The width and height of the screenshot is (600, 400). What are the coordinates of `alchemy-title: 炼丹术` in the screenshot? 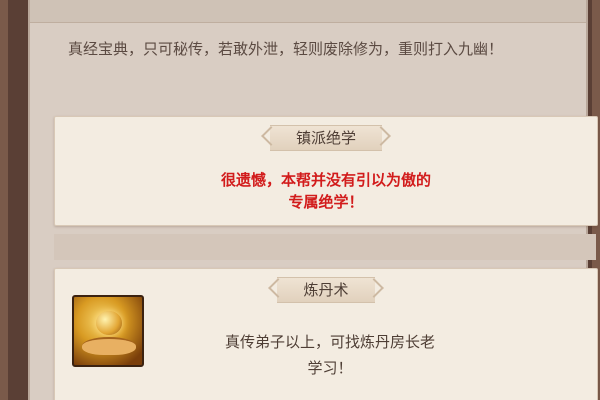 It's located at (326, 290).